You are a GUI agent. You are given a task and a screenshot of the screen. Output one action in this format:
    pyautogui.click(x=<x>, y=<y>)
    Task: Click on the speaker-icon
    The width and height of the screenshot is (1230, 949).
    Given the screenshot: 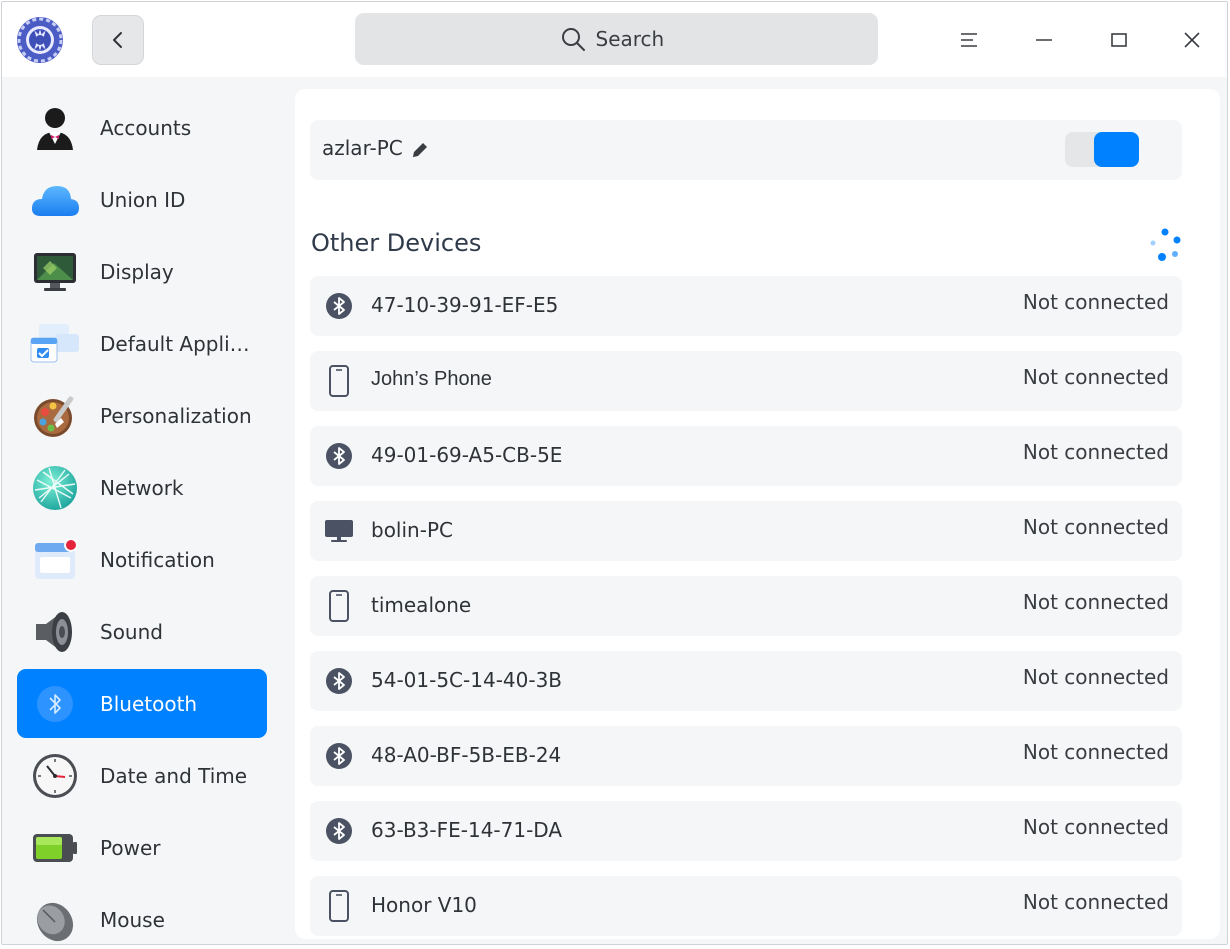 What is the action you would take?
    pyautogui.click(x=55, y=632)
    